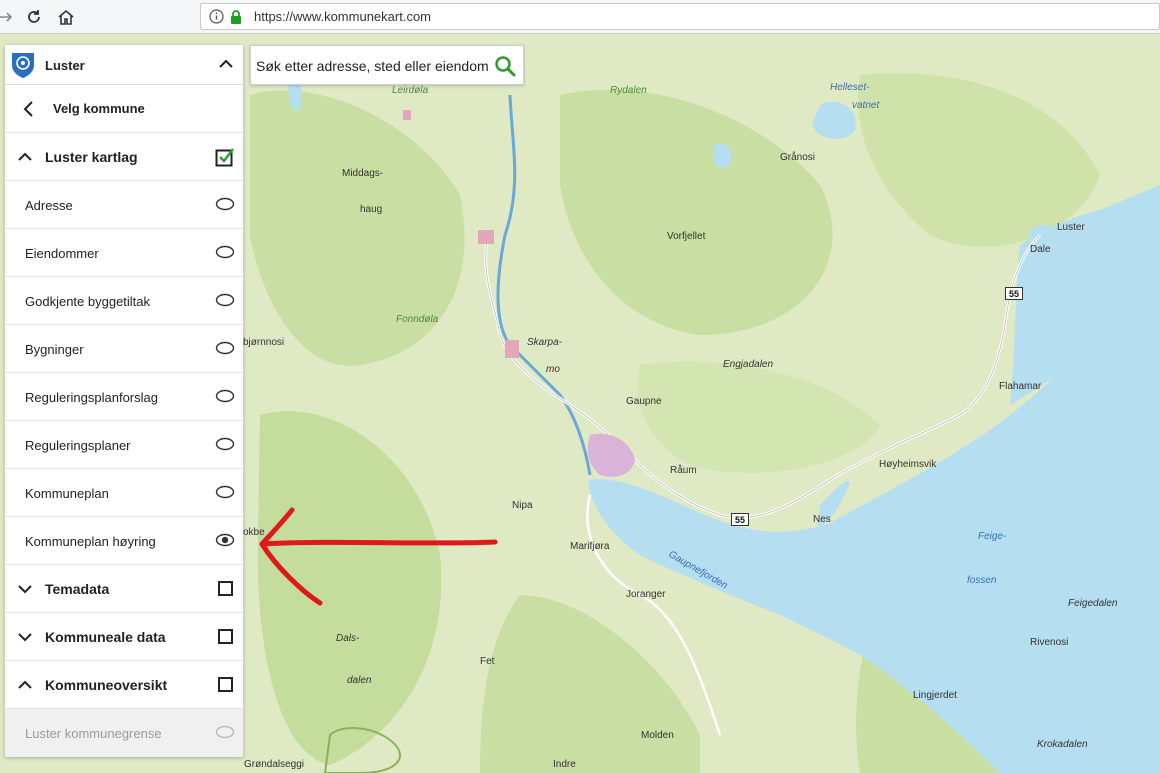  What do you see at coordinates (54, 349) in the screenshot?
I see `layer-label: Bygninger` at bounding box center [54, 349].